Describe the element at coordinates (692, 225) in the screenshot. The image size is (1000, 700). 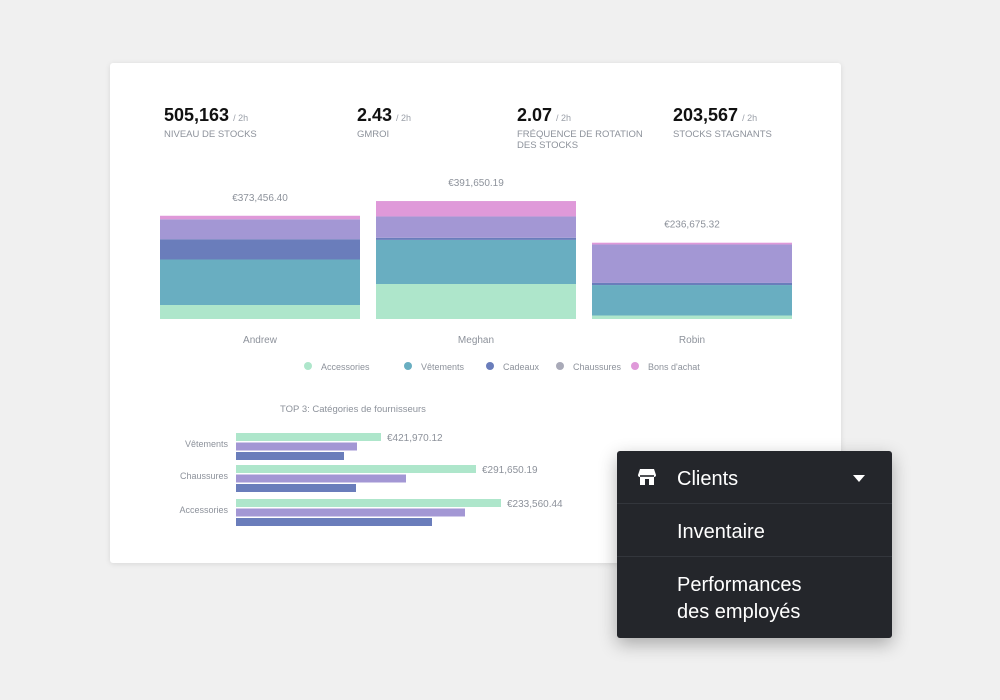
I see `bar-total-label: €236,675.32` at that location.